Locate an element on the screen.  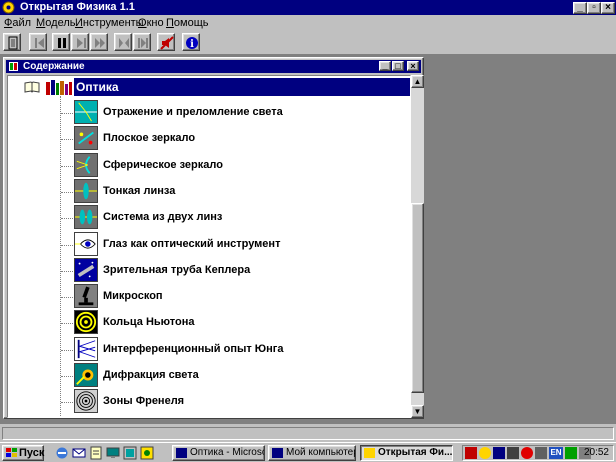
tree-item: Интерференционный опыт Юнга is located at coordinates (209, 349).